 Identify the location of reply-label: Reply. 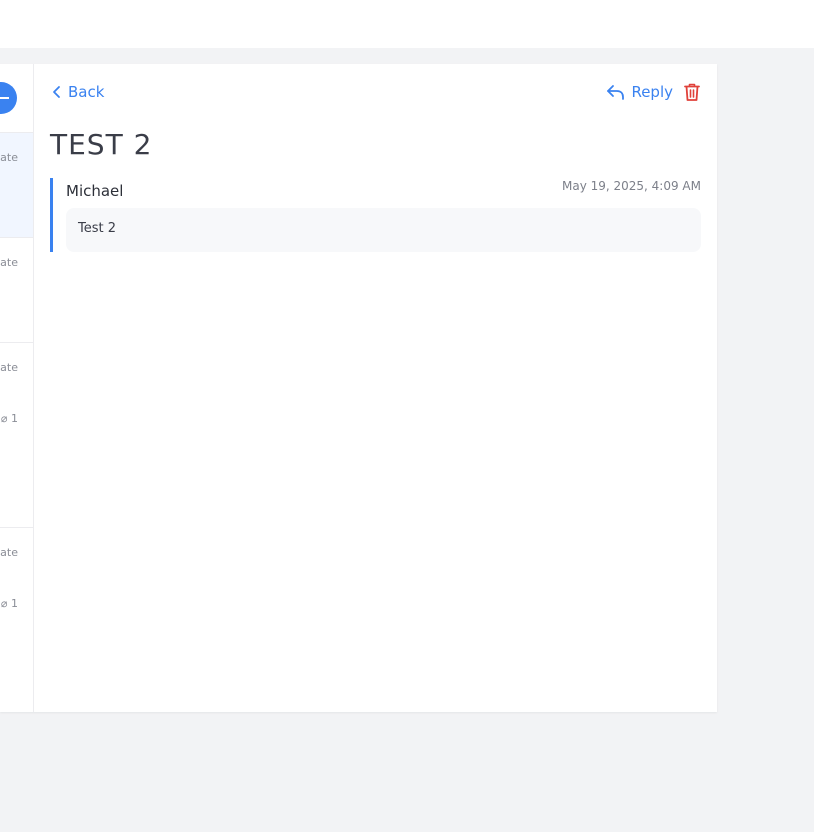
(652, 92).